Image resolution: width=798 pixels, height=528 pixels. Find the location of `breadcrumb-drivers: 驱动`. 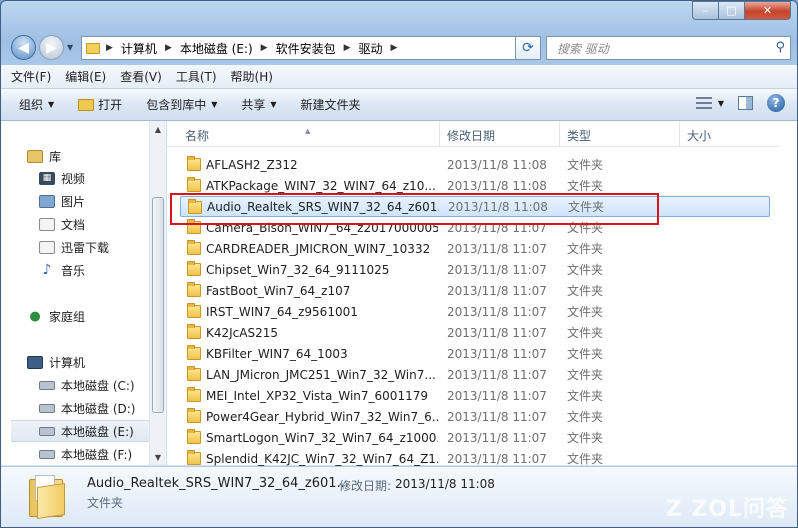

breadcrumb-drivers: 驱动 is located at coordinates (371, 48).